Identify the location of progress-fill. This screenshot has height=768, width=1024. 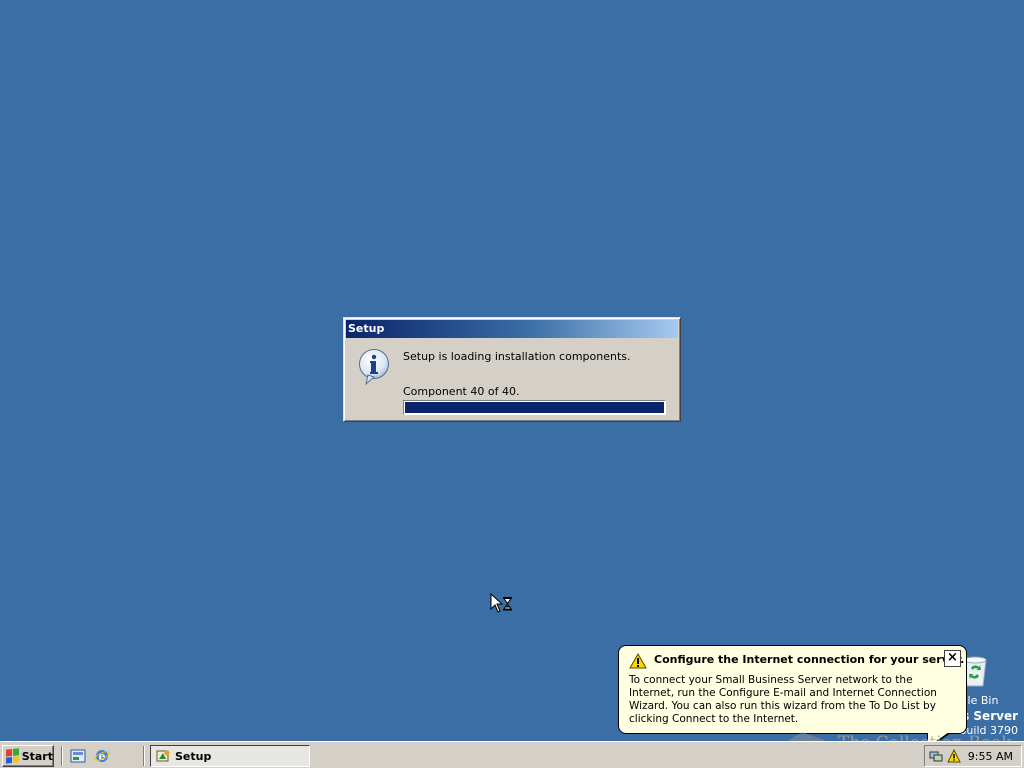
(534, 407).